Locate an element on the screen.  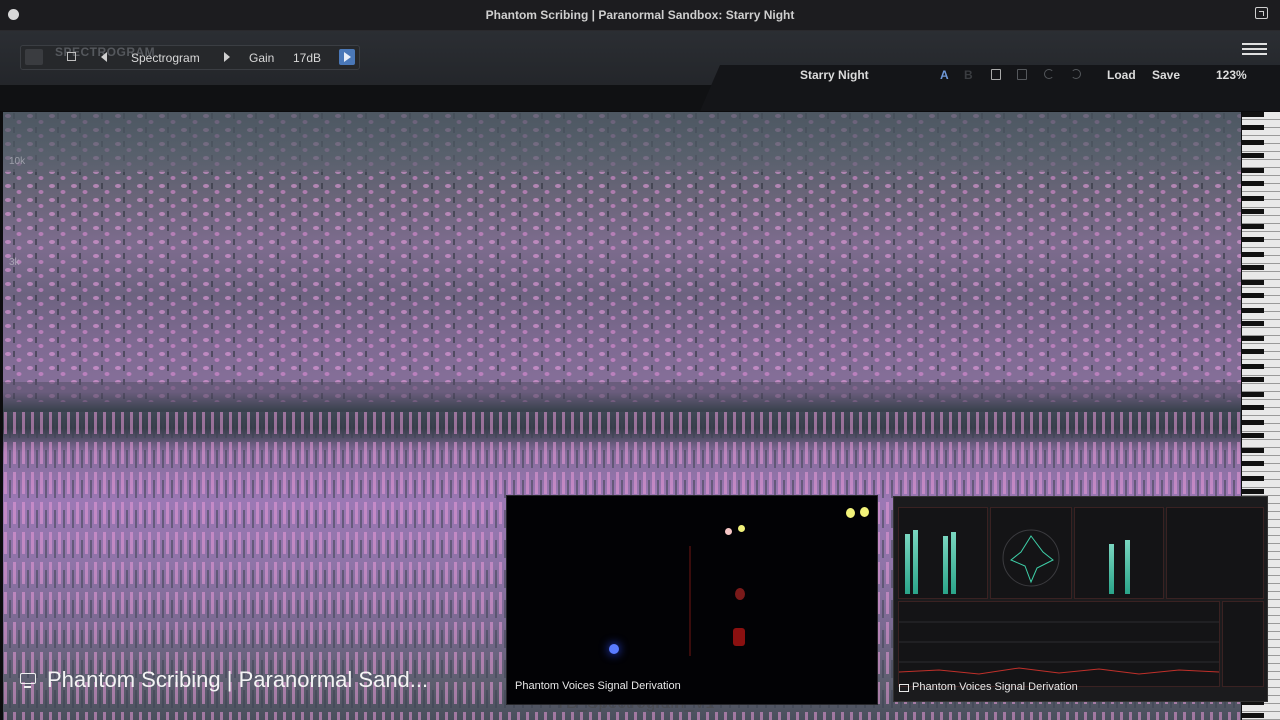
zoom-level: 123% is located at coordinates (1231, 75).